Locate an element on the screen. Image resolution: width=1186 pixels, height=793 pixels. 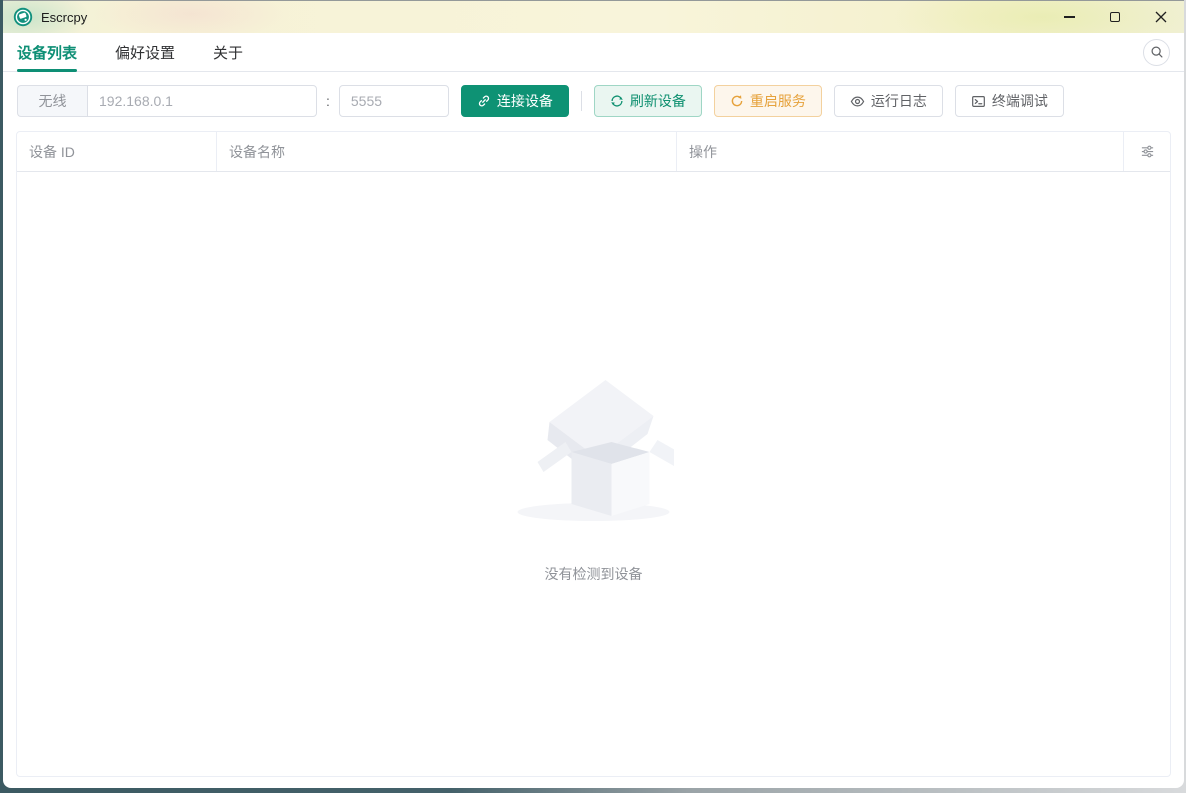
column-header-device-id: 设备 ID is located at coordinates (117, 151).